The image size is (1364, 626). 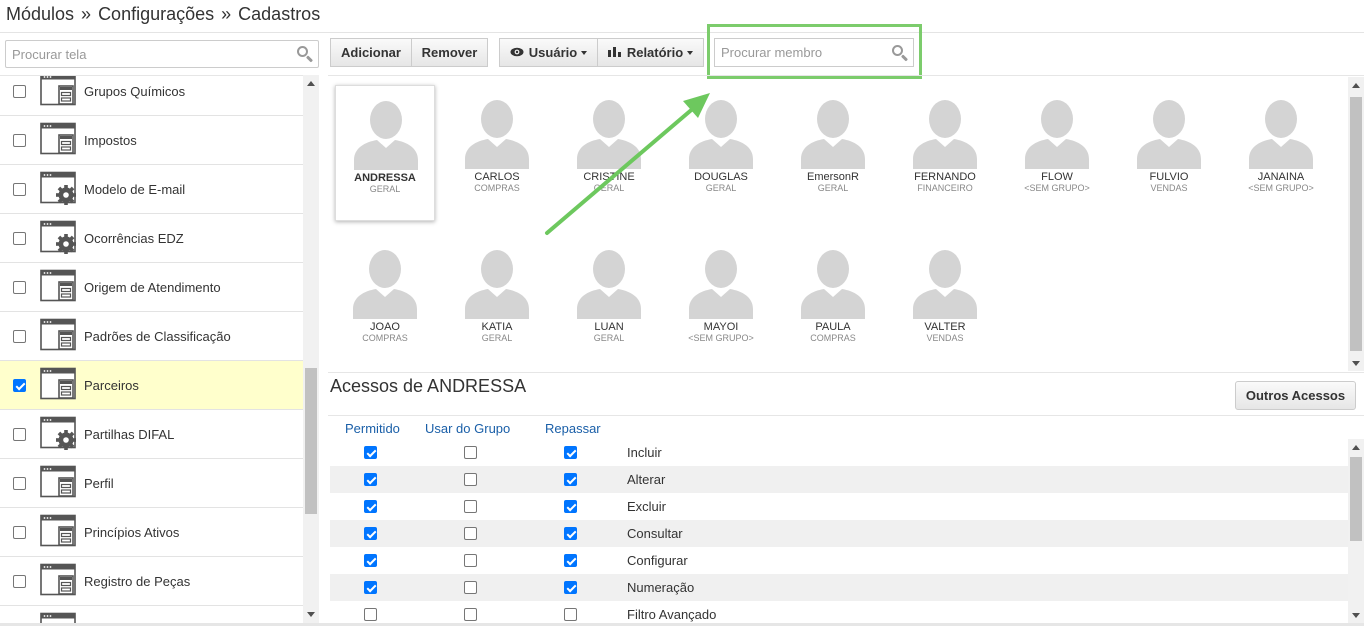 I want to click on sidebar-item: Padrões de Classificação, so click(x=151, y=336).